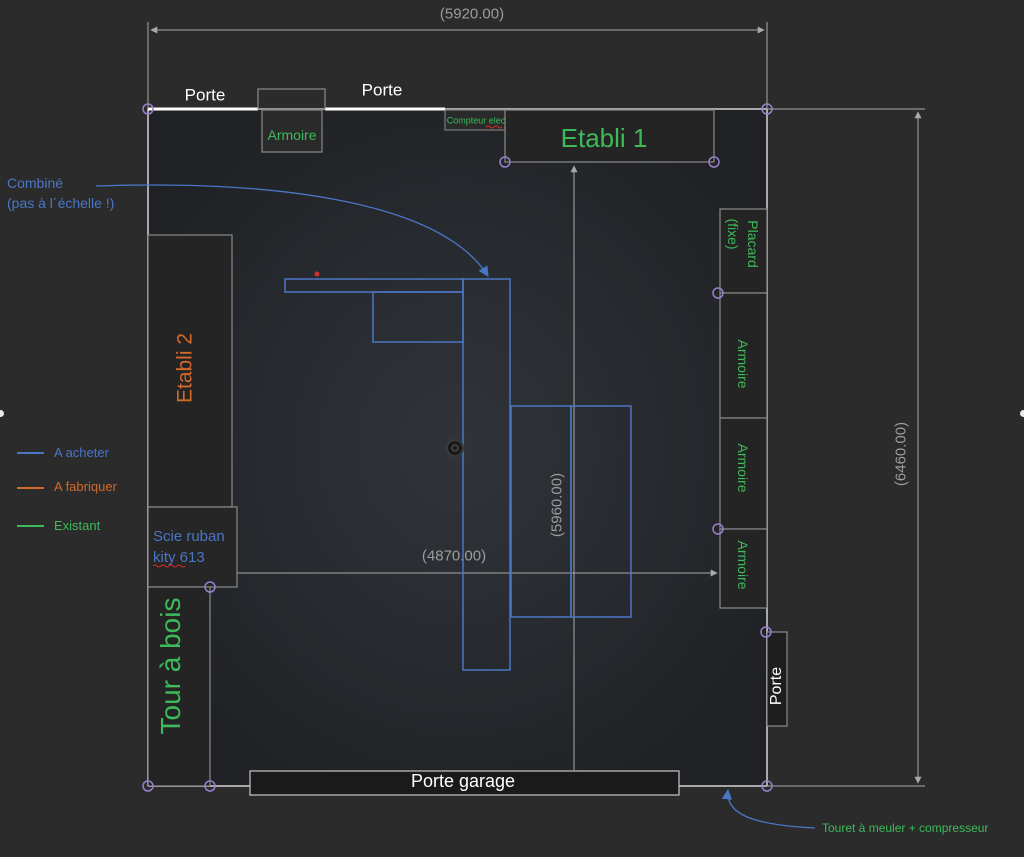  Describe the element at coordinates (457, 65) in the screenshot. I see `dimension-top` at that location.